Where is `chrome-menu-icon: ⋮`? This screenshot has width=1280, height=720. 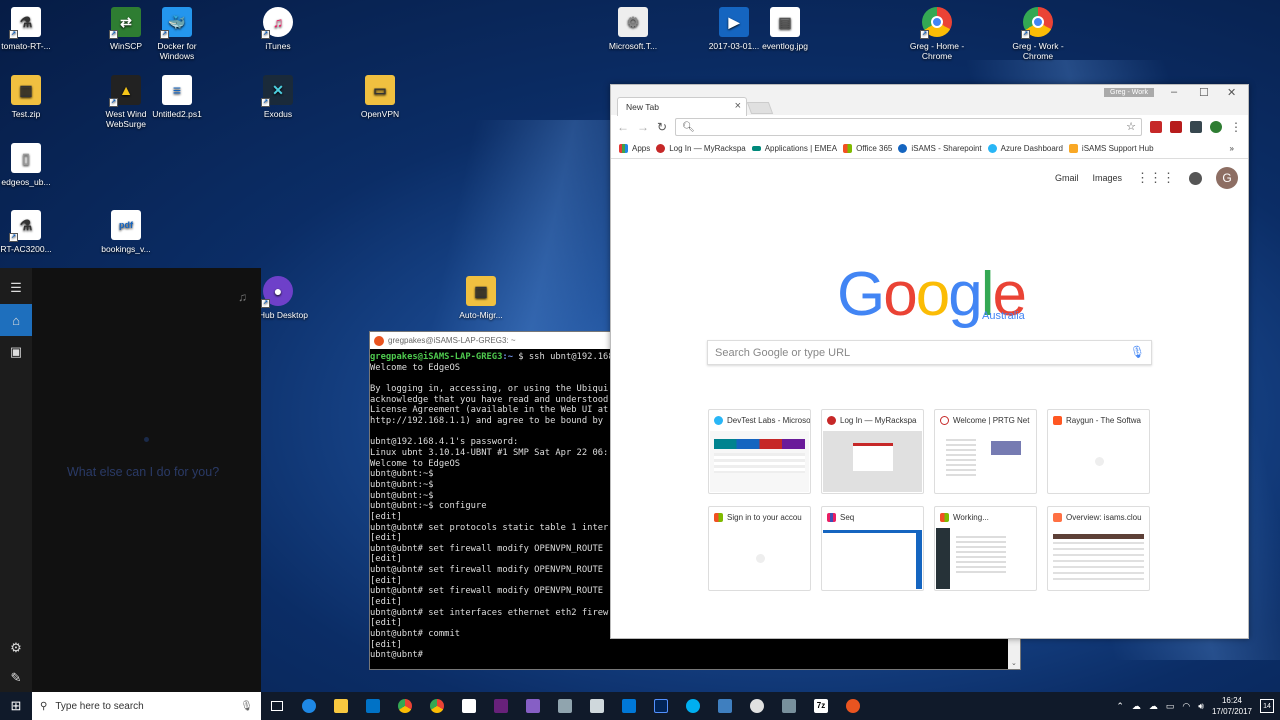 chrome-menu-icon: ⋮ is located at coordinates (1236, 127).